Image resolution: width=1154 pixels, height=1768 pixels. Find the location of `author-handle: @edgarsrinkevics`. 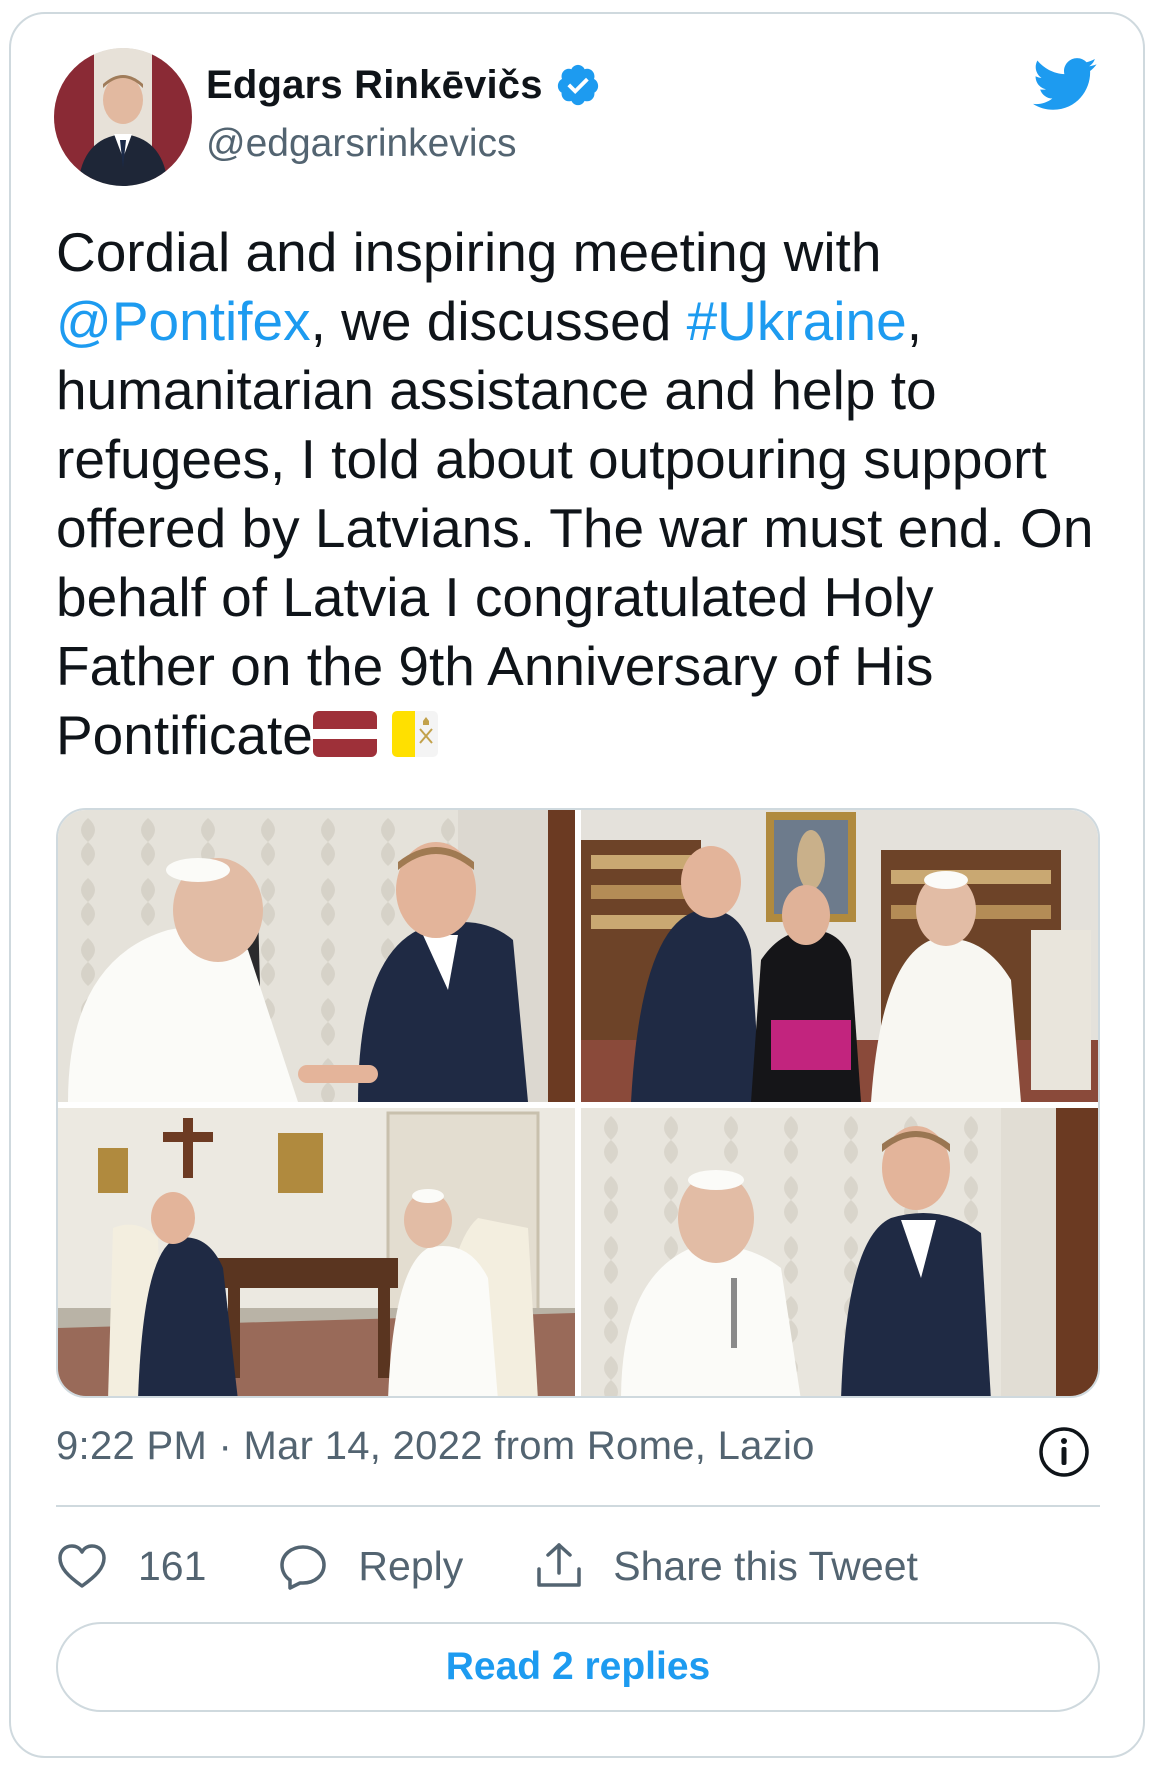

author-handle: @edgarsrinkevics is located at coordinates (361, 144).